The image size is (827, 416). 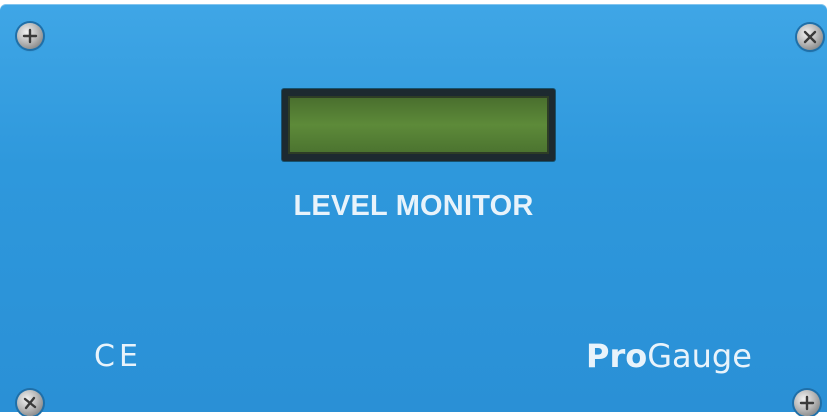 I want to click on lcd-display, so click(x=418, y=125).